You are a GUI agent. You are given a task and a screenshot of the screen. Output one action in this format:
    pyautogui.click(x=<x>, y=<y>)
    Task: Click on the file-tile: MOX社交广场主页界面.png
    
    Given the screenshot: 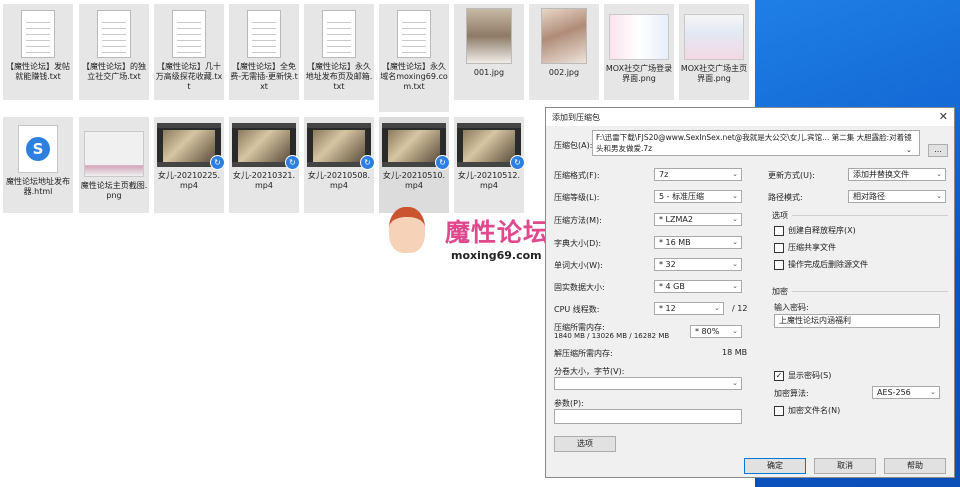 What is the action you would take?
    pyautogui.click(x=714, y=52)
    